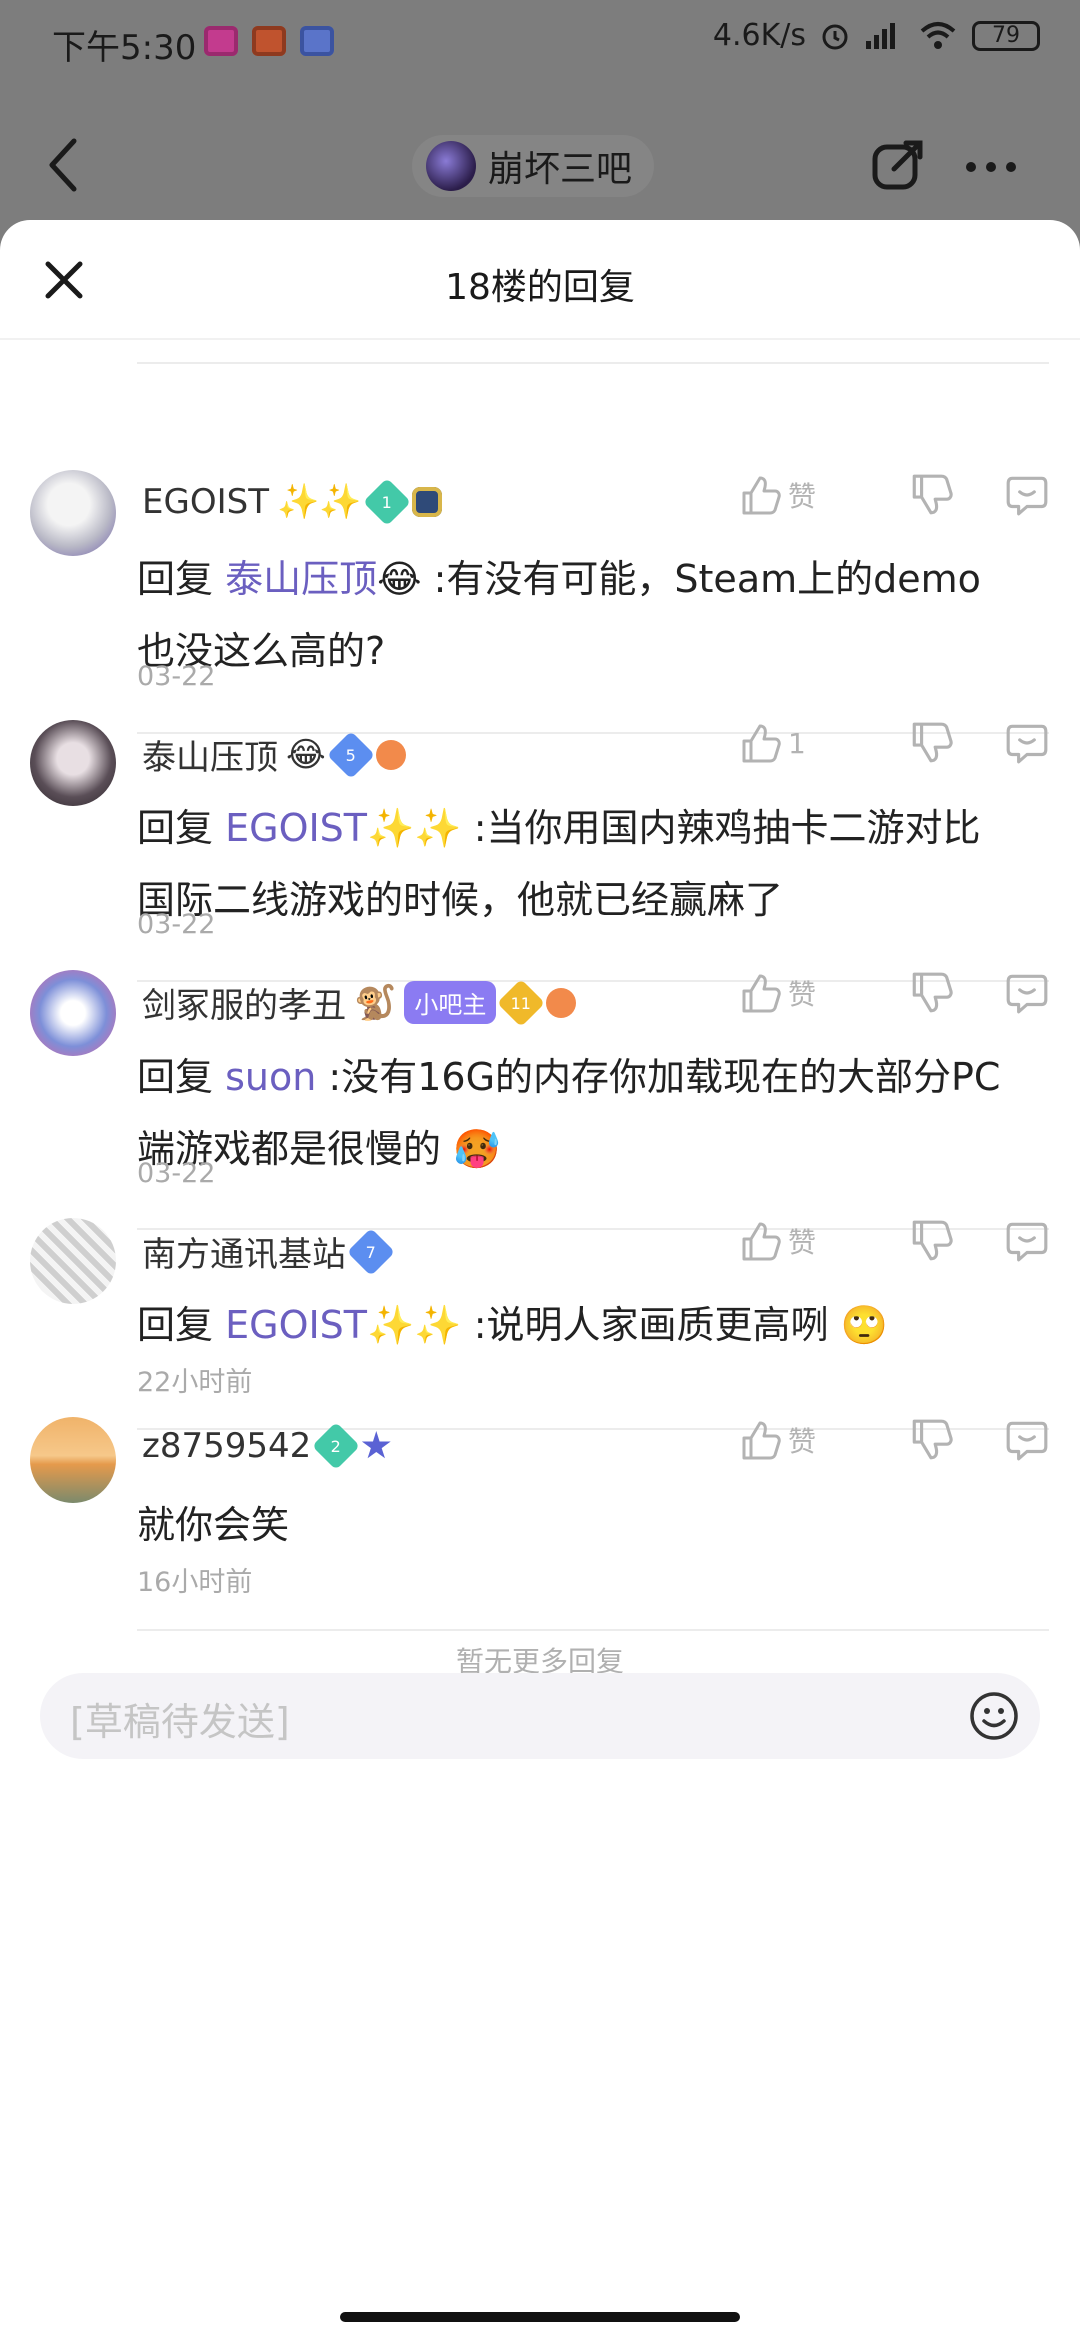 The width and height of the screenshot is (1080, 2340). I want to click on username-row: 南方通讯基站 7, so click(269, 1251).